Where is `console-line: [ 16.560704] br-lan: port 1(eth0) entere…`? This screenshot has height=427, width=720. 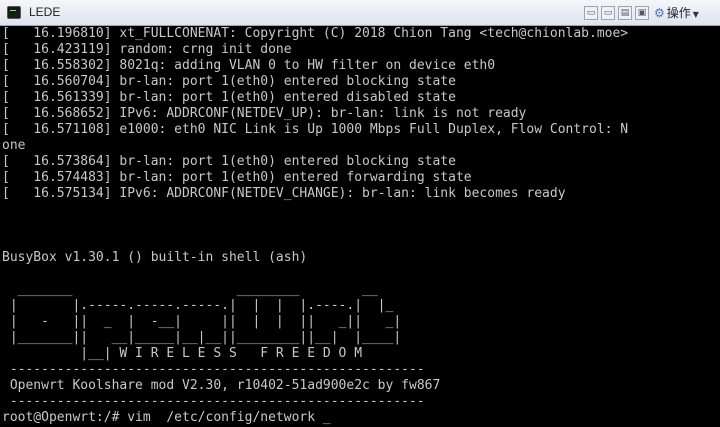
console-line: [ 16.560704] br-lan: port 1(eth0) entere… is located at coordinates (229, 81).